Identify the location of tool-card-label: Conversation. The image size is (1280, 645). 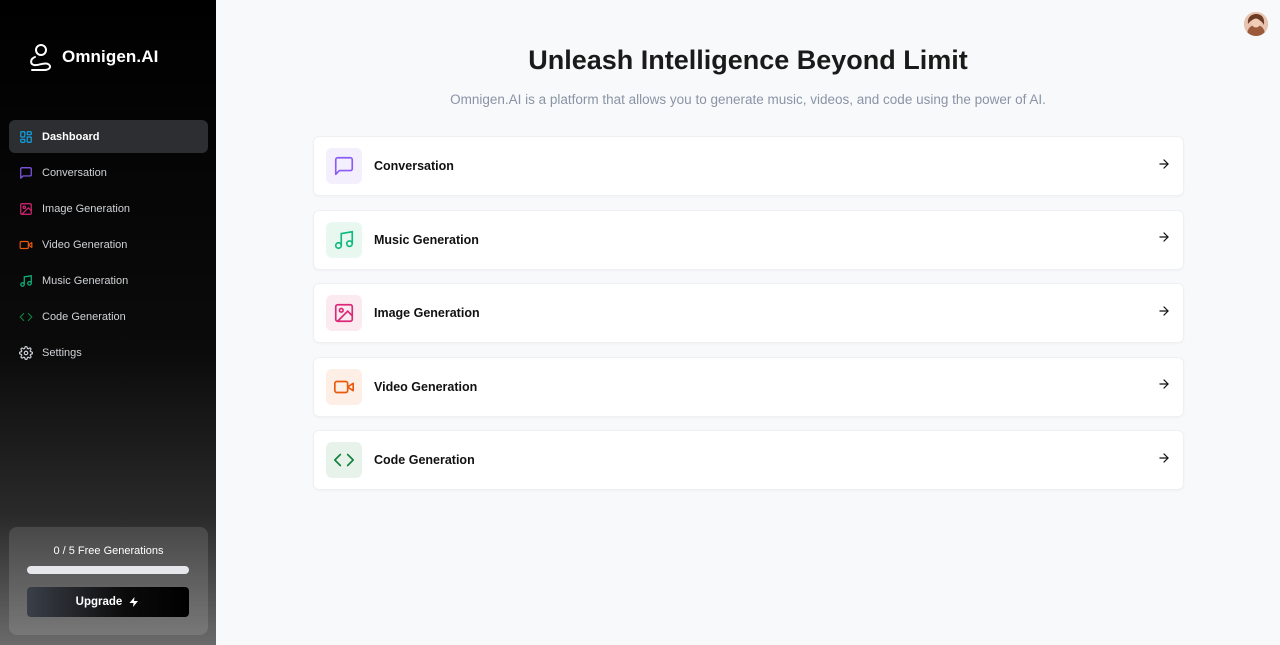
(414, 166).